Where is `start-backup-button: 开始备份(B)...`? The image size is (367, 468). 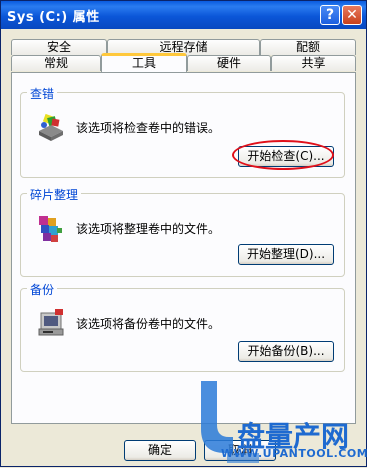 start-backup-button: 开始备份(B)... is located at coordinates (286, 351).